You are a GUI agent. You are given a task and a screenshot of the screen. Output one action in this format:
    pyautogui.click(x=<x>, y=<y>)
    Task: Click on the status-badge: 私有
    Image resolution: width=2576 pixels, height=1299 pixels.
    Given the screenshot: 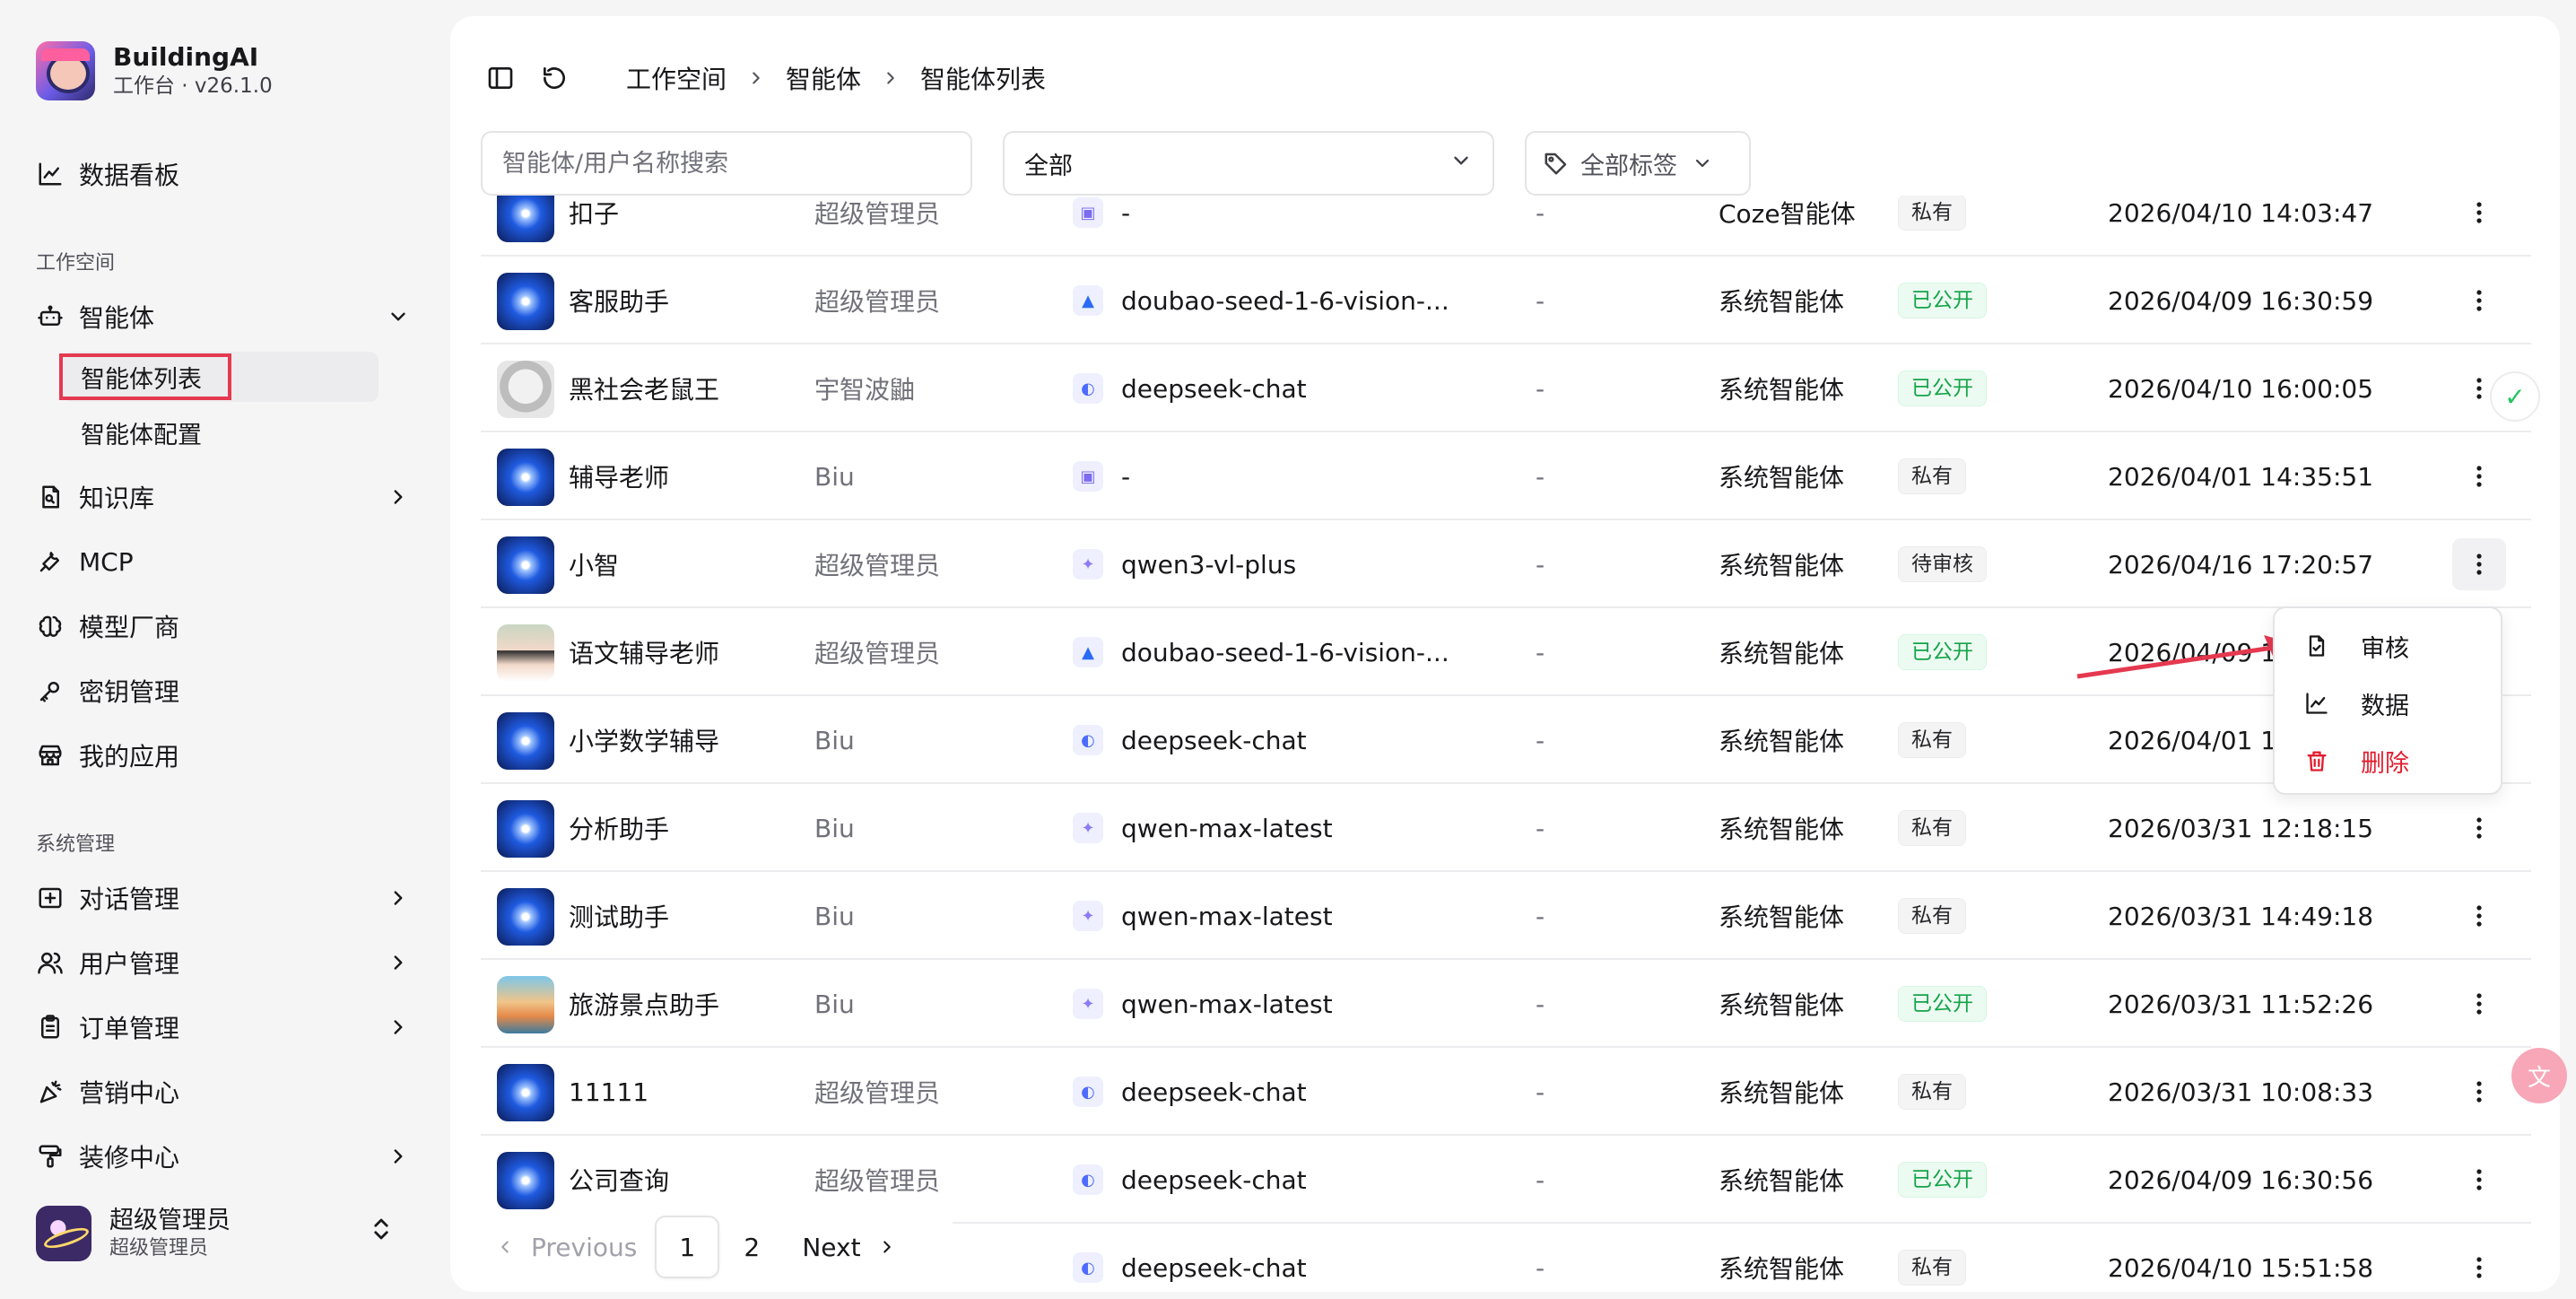 What is the action you would take?
    pyautogui.click(x=1932, y=740)
    